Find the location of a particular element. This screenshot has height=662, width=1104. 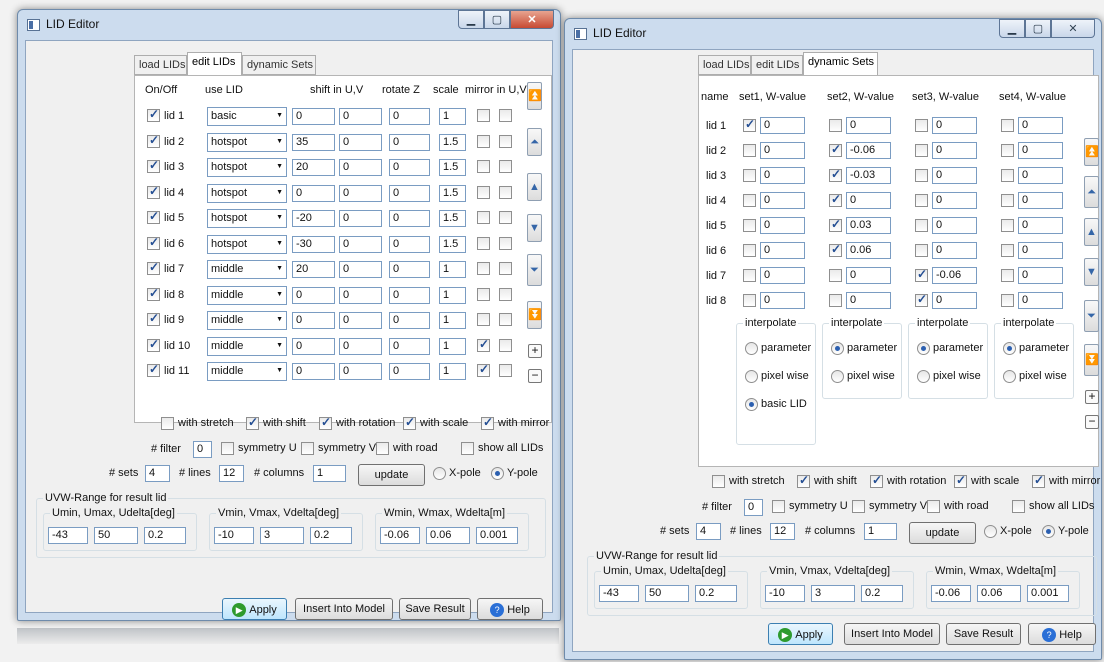

set2-w-input: -0.06 is located at coordinates (868, 150).